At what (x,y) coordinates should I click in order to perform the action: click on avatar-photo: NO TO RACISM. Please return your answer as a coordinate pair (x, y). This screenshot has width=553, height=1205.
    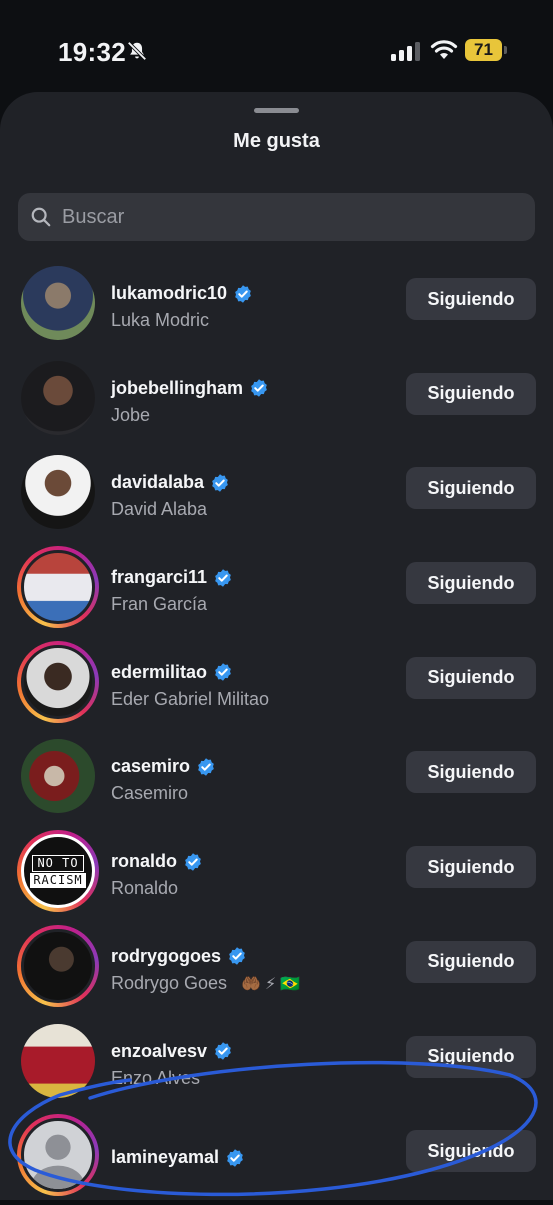
    Looking at the image, I should click on (58, 871).